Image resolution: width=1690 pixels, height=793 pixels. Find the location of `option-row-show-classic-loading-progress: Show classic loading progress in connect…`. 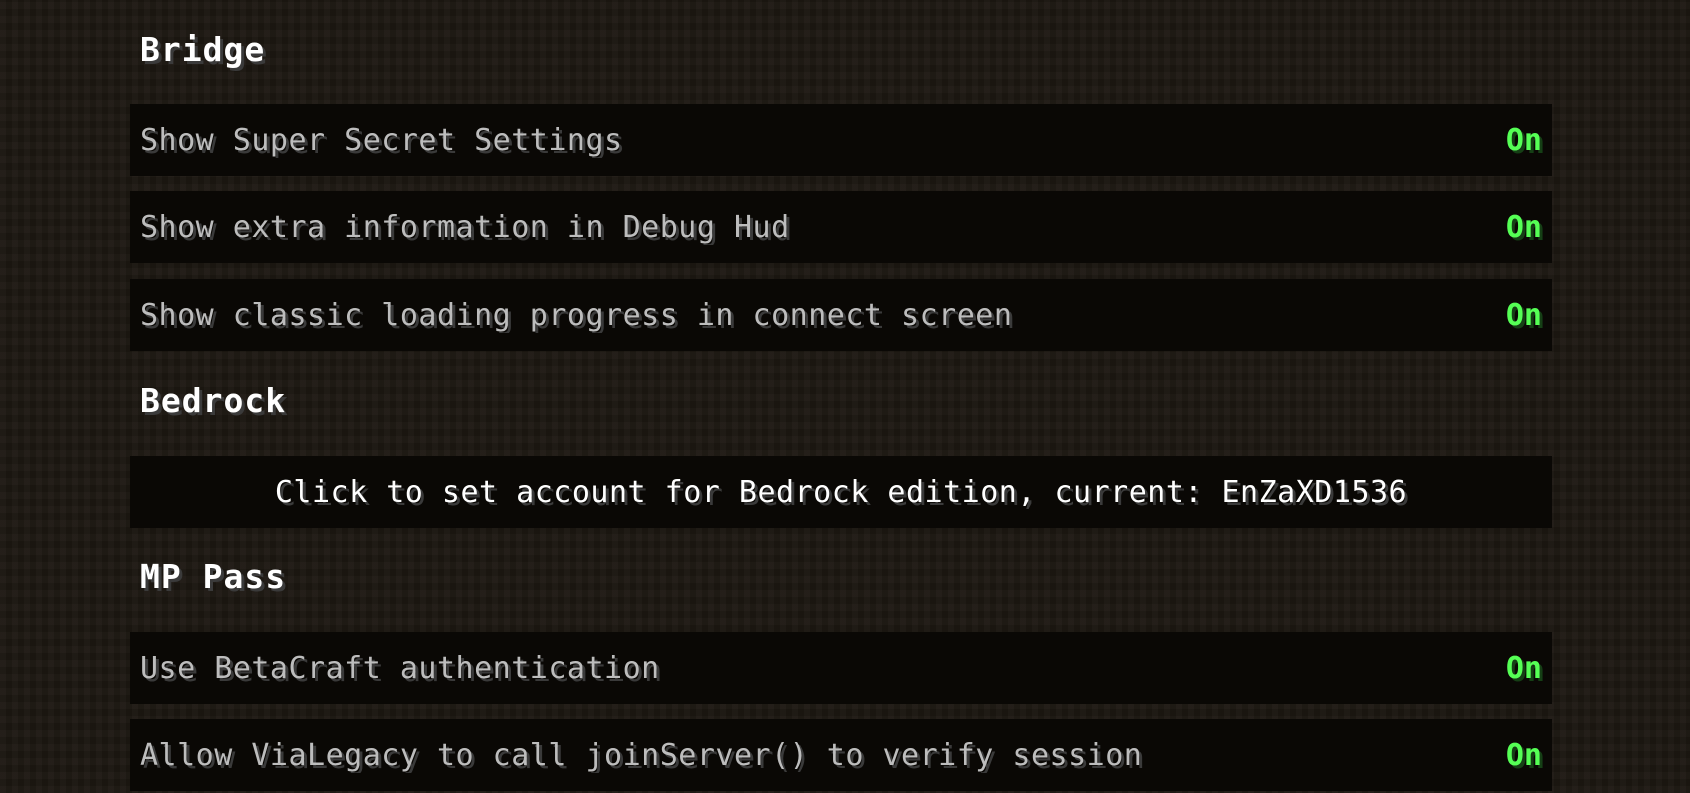

option-row-show-classic-loading-progress: Show classic loading progress in connect… is located at coordinates (841, 315).